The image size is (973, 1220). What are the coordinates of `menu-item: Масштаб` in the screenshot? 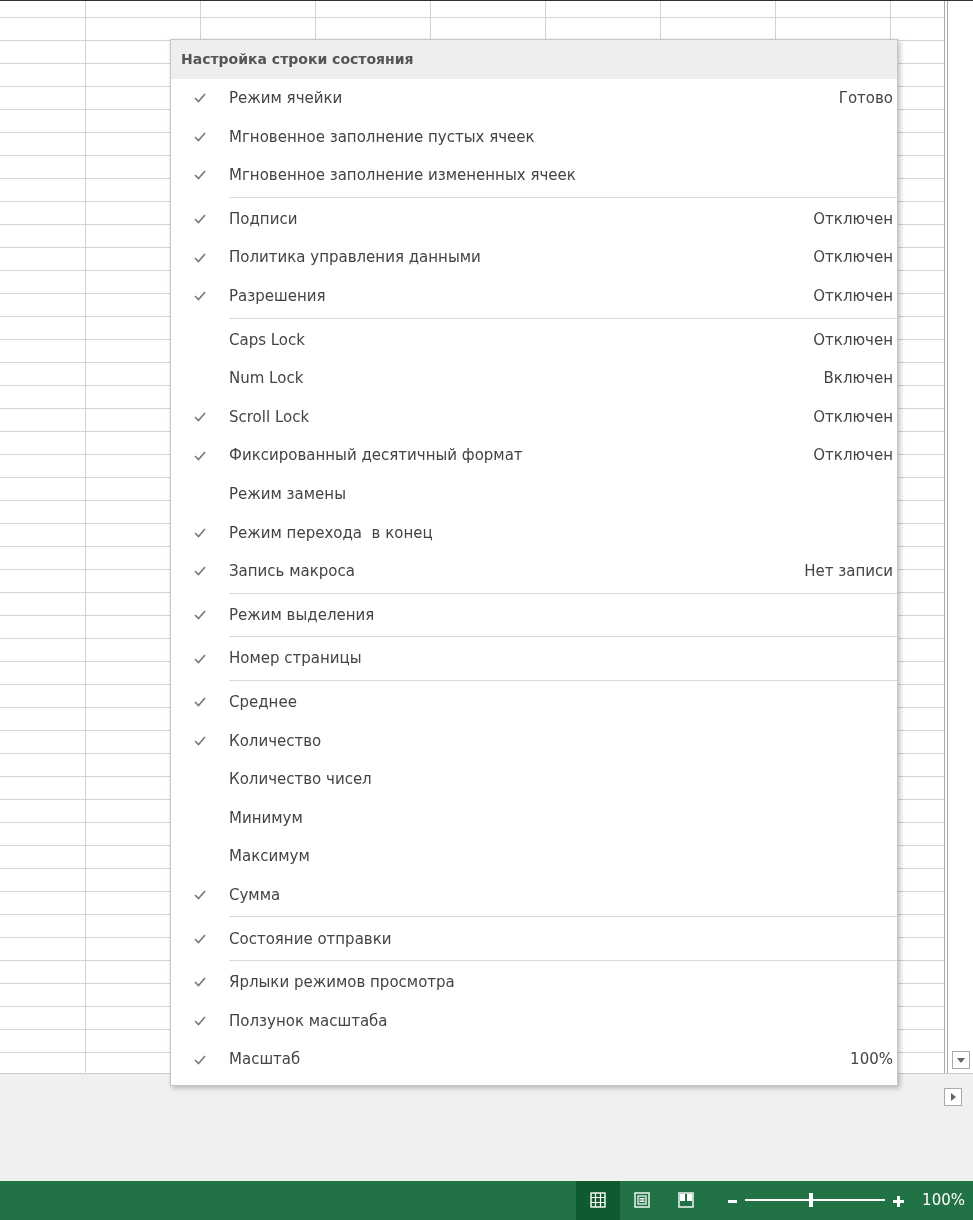 It's located at (540, 1059).